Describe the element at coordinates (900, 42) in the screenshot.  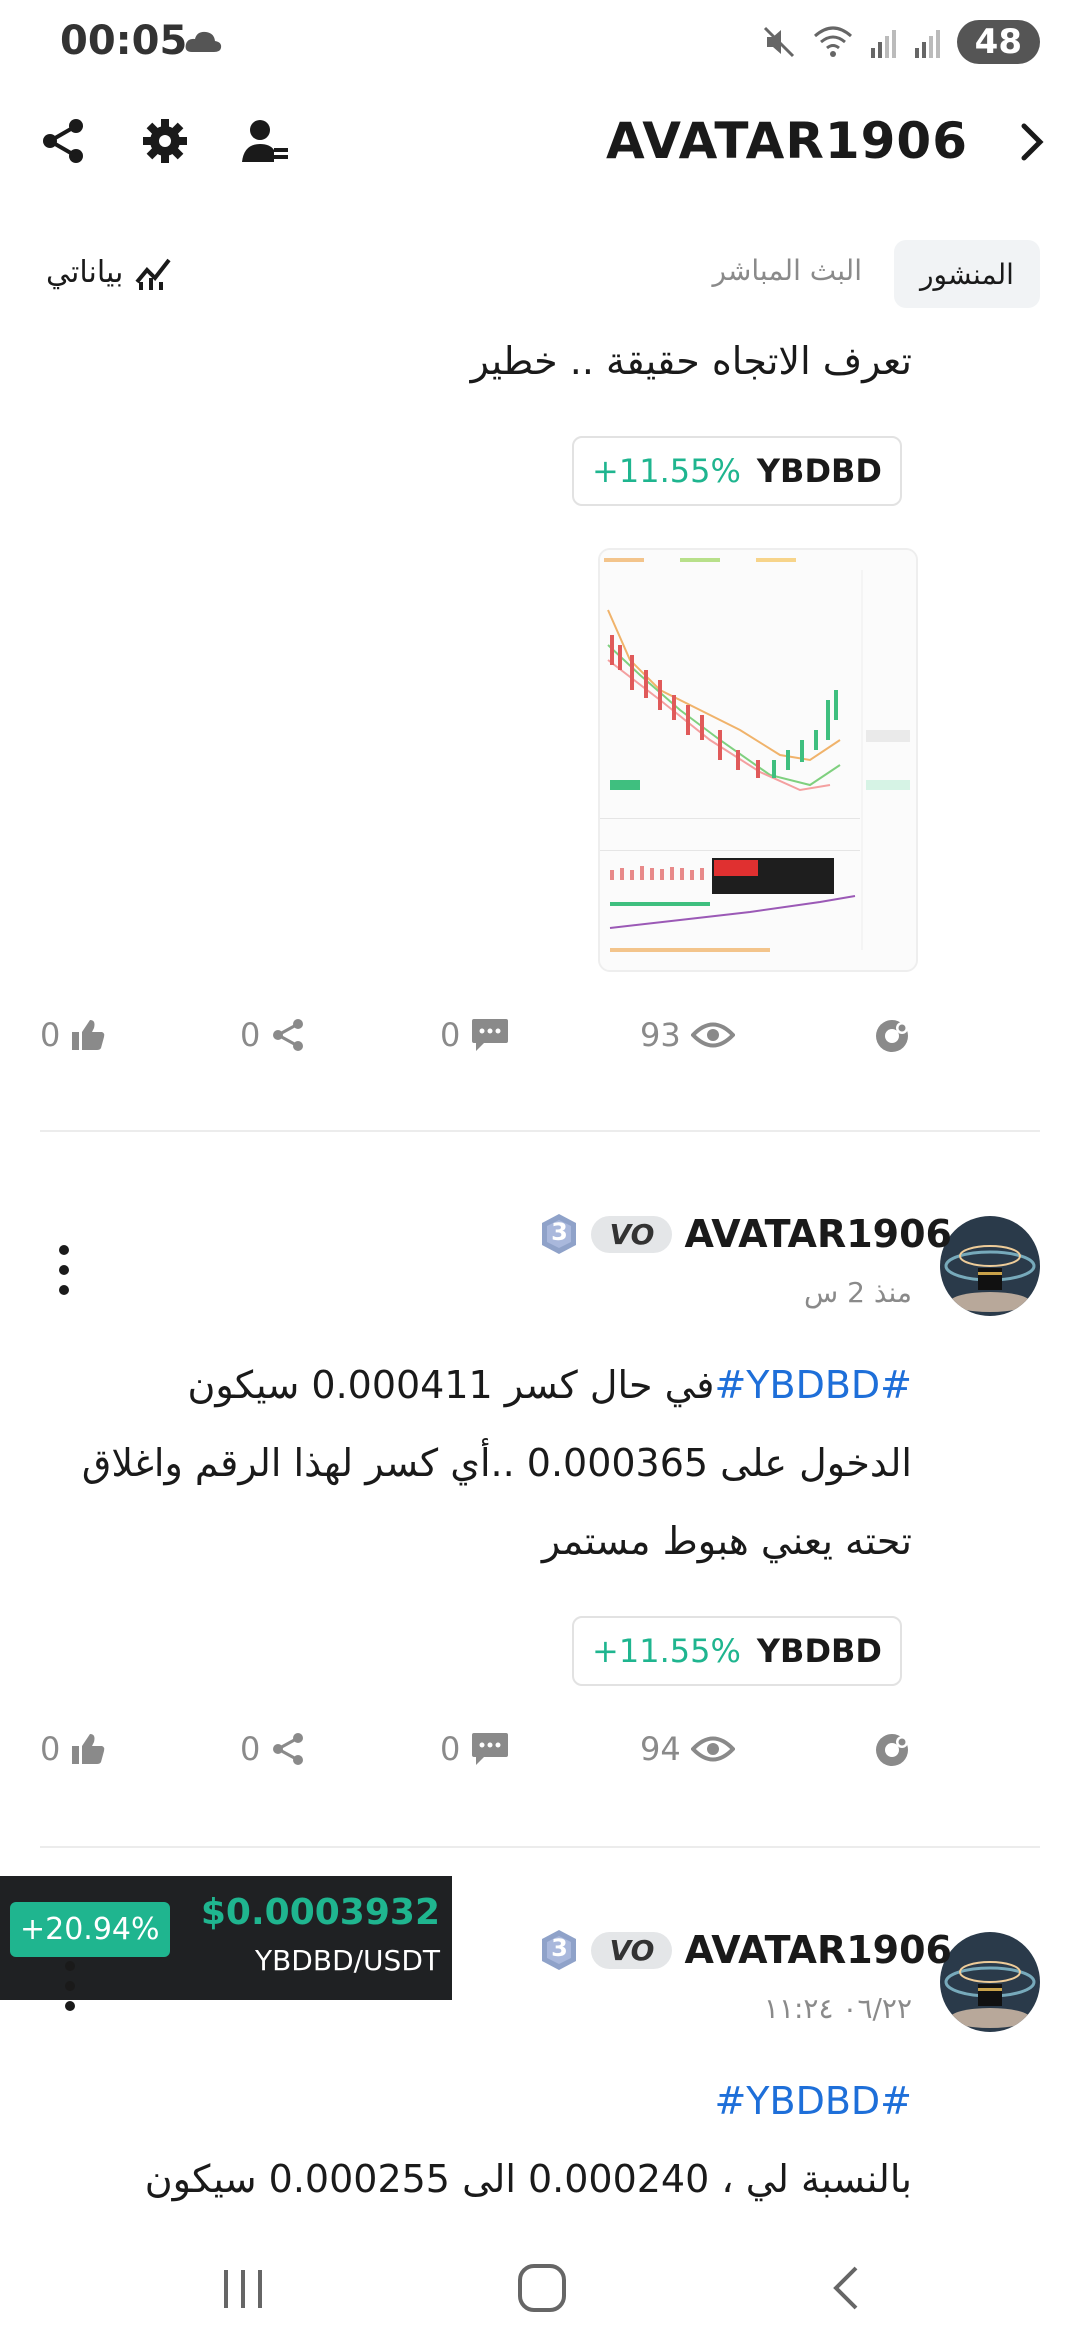
I see `status-icons: 48` at that location.